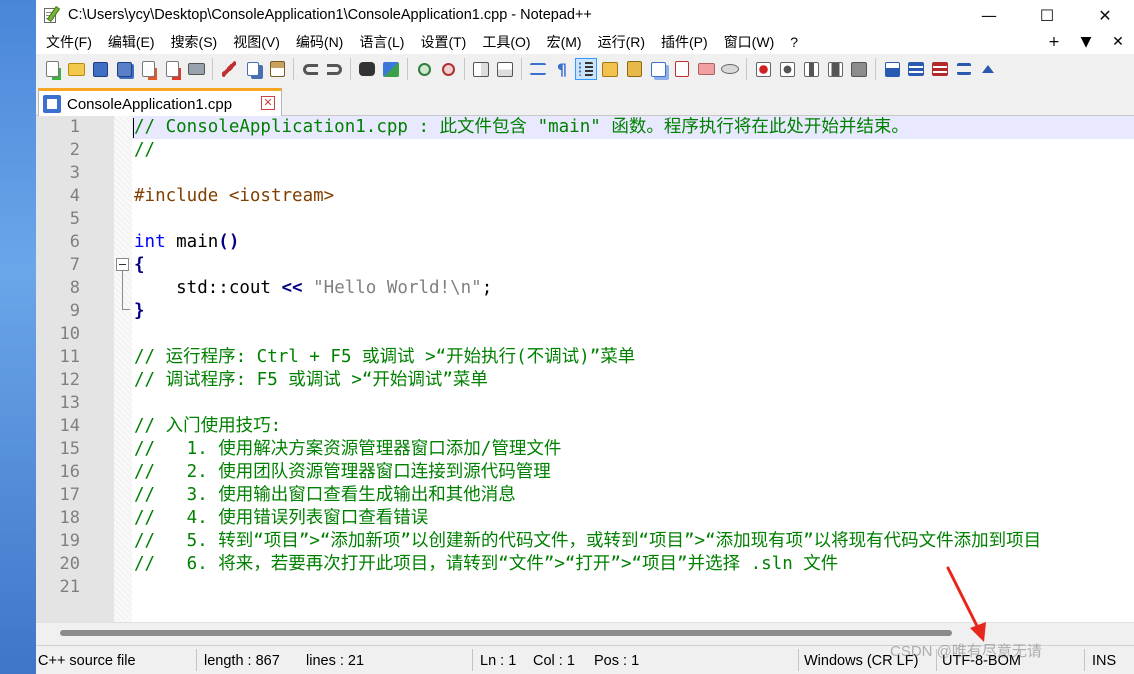 This screenshot has width=1134, height=674. What do you see at coordinates (52, 69) in the screenshot?
I see `new-file-icon` at bounding box center [52, 69].